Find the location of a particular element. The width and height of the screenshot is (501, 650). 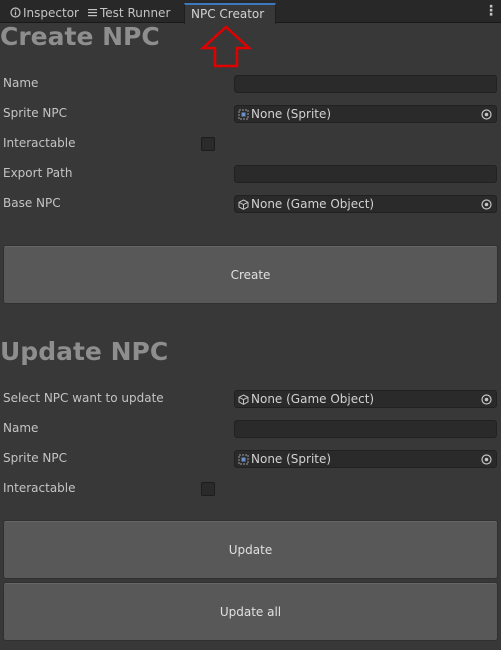

create-base-npc-field: None (Game Object) is located at coordinates (365, 204).